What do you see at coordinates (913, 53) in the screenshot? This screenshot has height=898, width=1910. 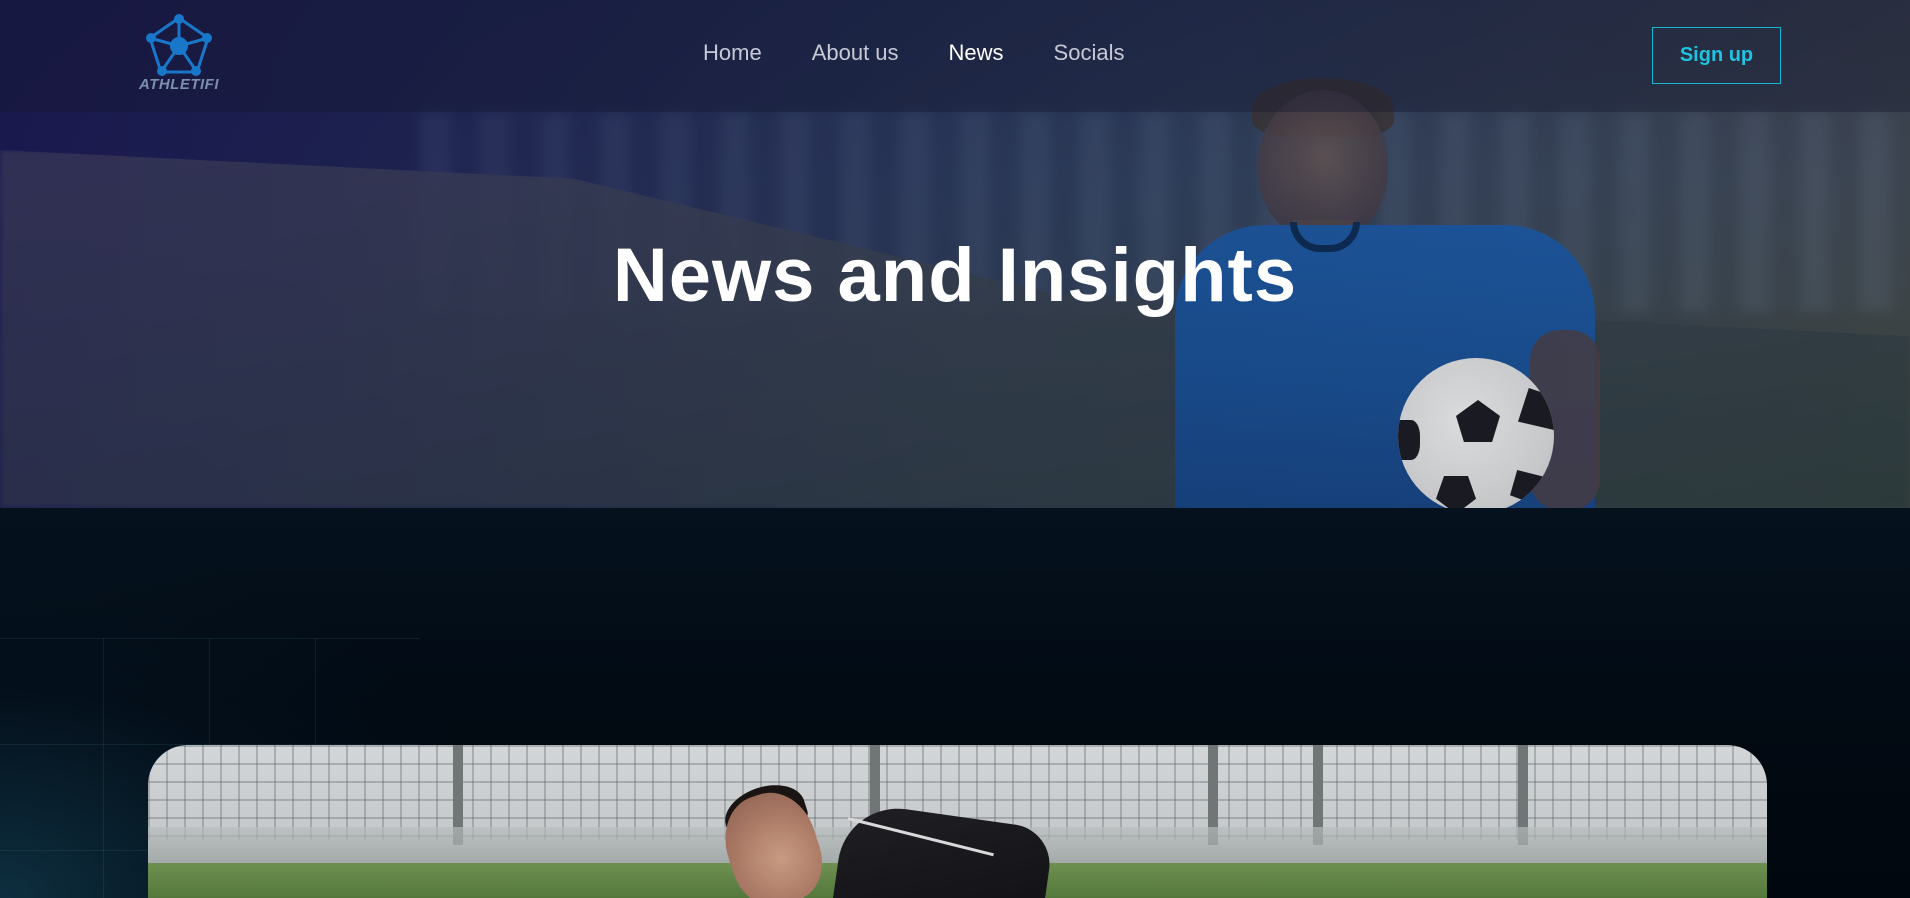 I see `main-nav: Home About us News Socials` at bounding box center [913, 53].